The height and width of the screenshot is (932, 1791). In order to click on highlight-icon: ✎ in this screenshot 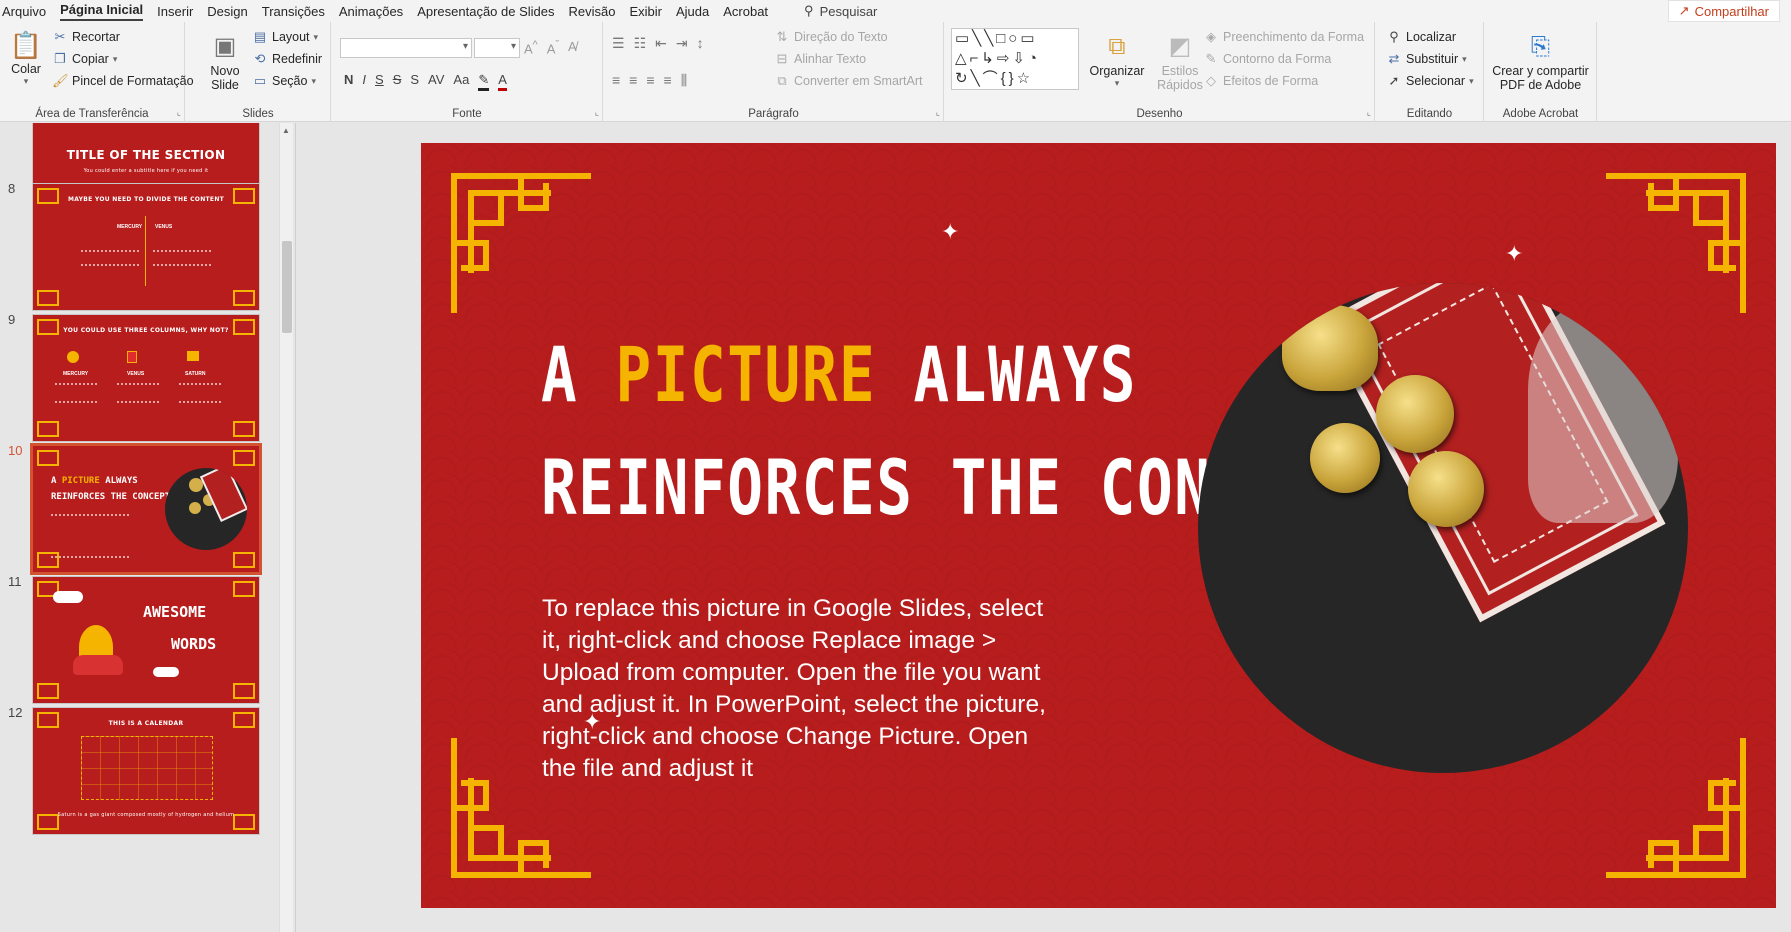, I will do `click(484, 81)`.